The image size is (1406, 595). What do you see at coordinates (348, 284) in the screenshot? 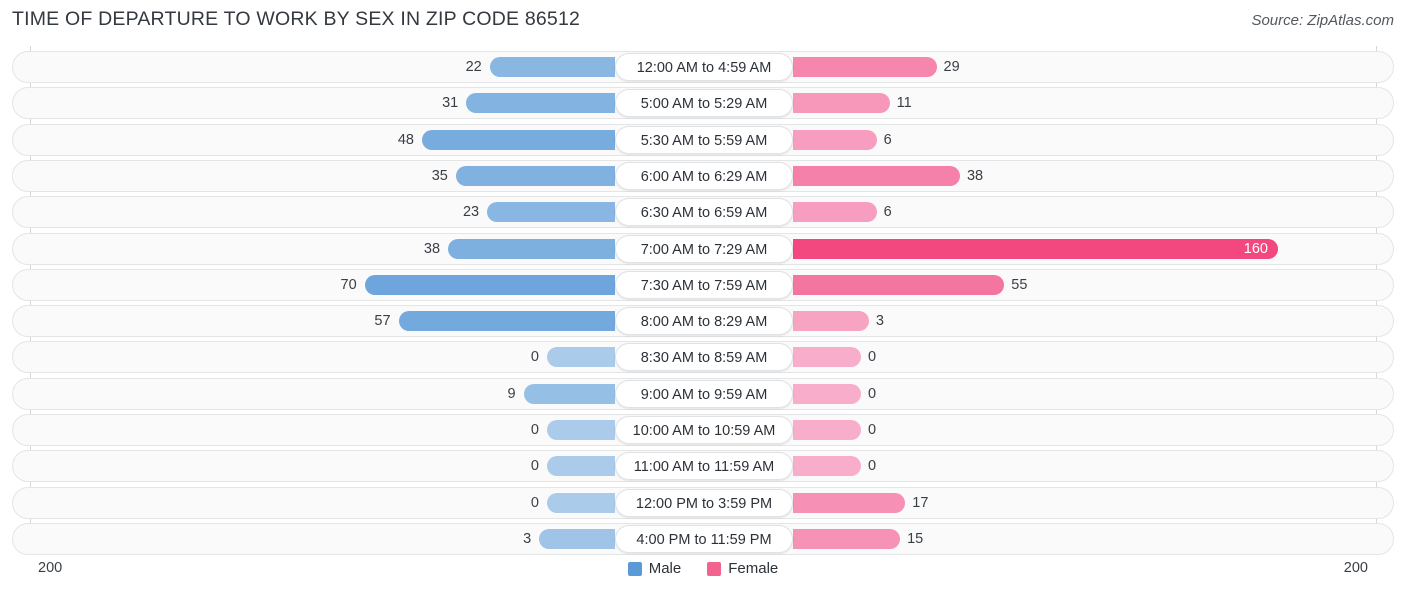
I see `value-label-male: 70` at bounding box center [348, 284].